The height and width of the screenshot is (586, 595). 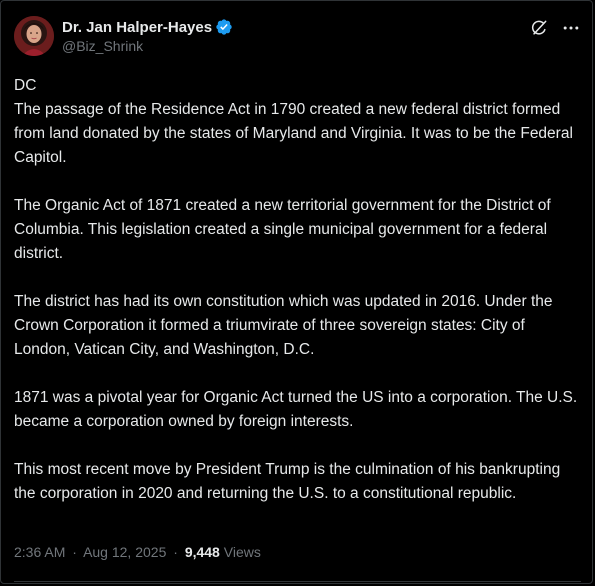 What do you see at coordinates (124, 552) in the screenshot?
I see `post-date: Aug 12, 2025` at bounding box center [124, 552].